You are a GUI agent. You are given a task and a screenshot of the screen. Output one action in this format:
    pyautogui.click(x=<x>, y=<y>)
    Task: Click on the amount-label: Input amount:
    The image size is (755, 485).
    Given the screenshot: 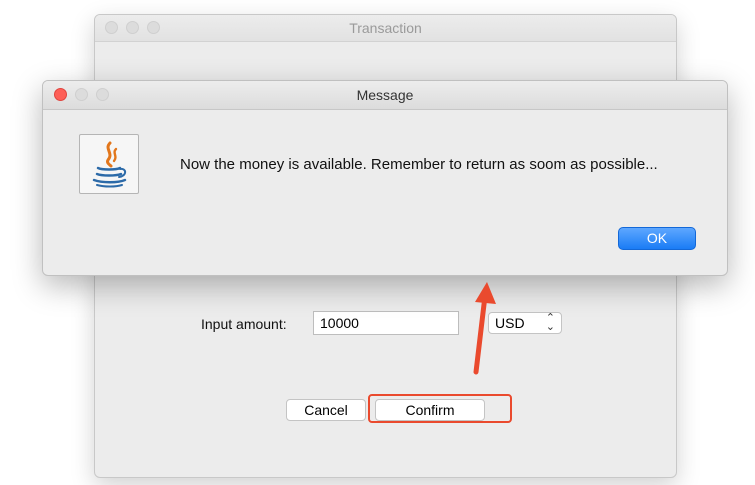 What is the action you would take?
    pyautogui.click(x=244, y=324)
    